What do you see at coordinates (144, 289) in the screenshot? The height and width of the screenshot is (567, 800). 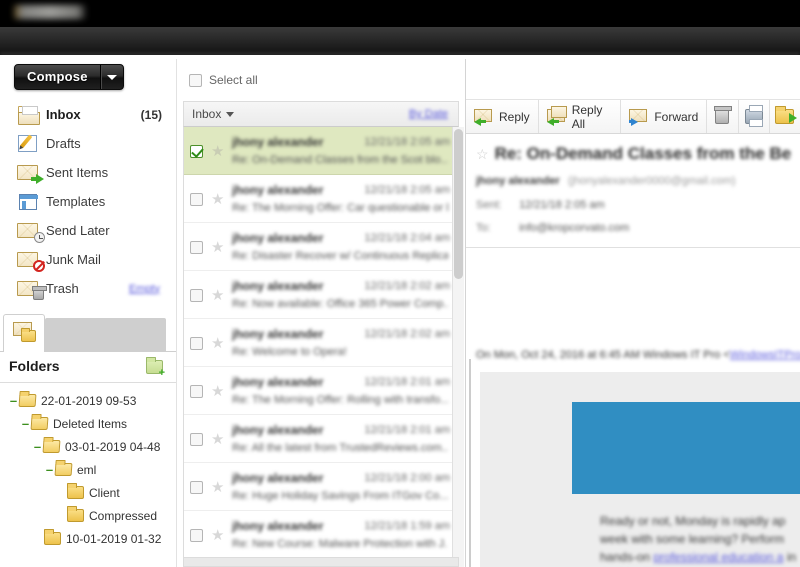 I see `empty-trash-link: Empty` at bounding box center [144, 289].